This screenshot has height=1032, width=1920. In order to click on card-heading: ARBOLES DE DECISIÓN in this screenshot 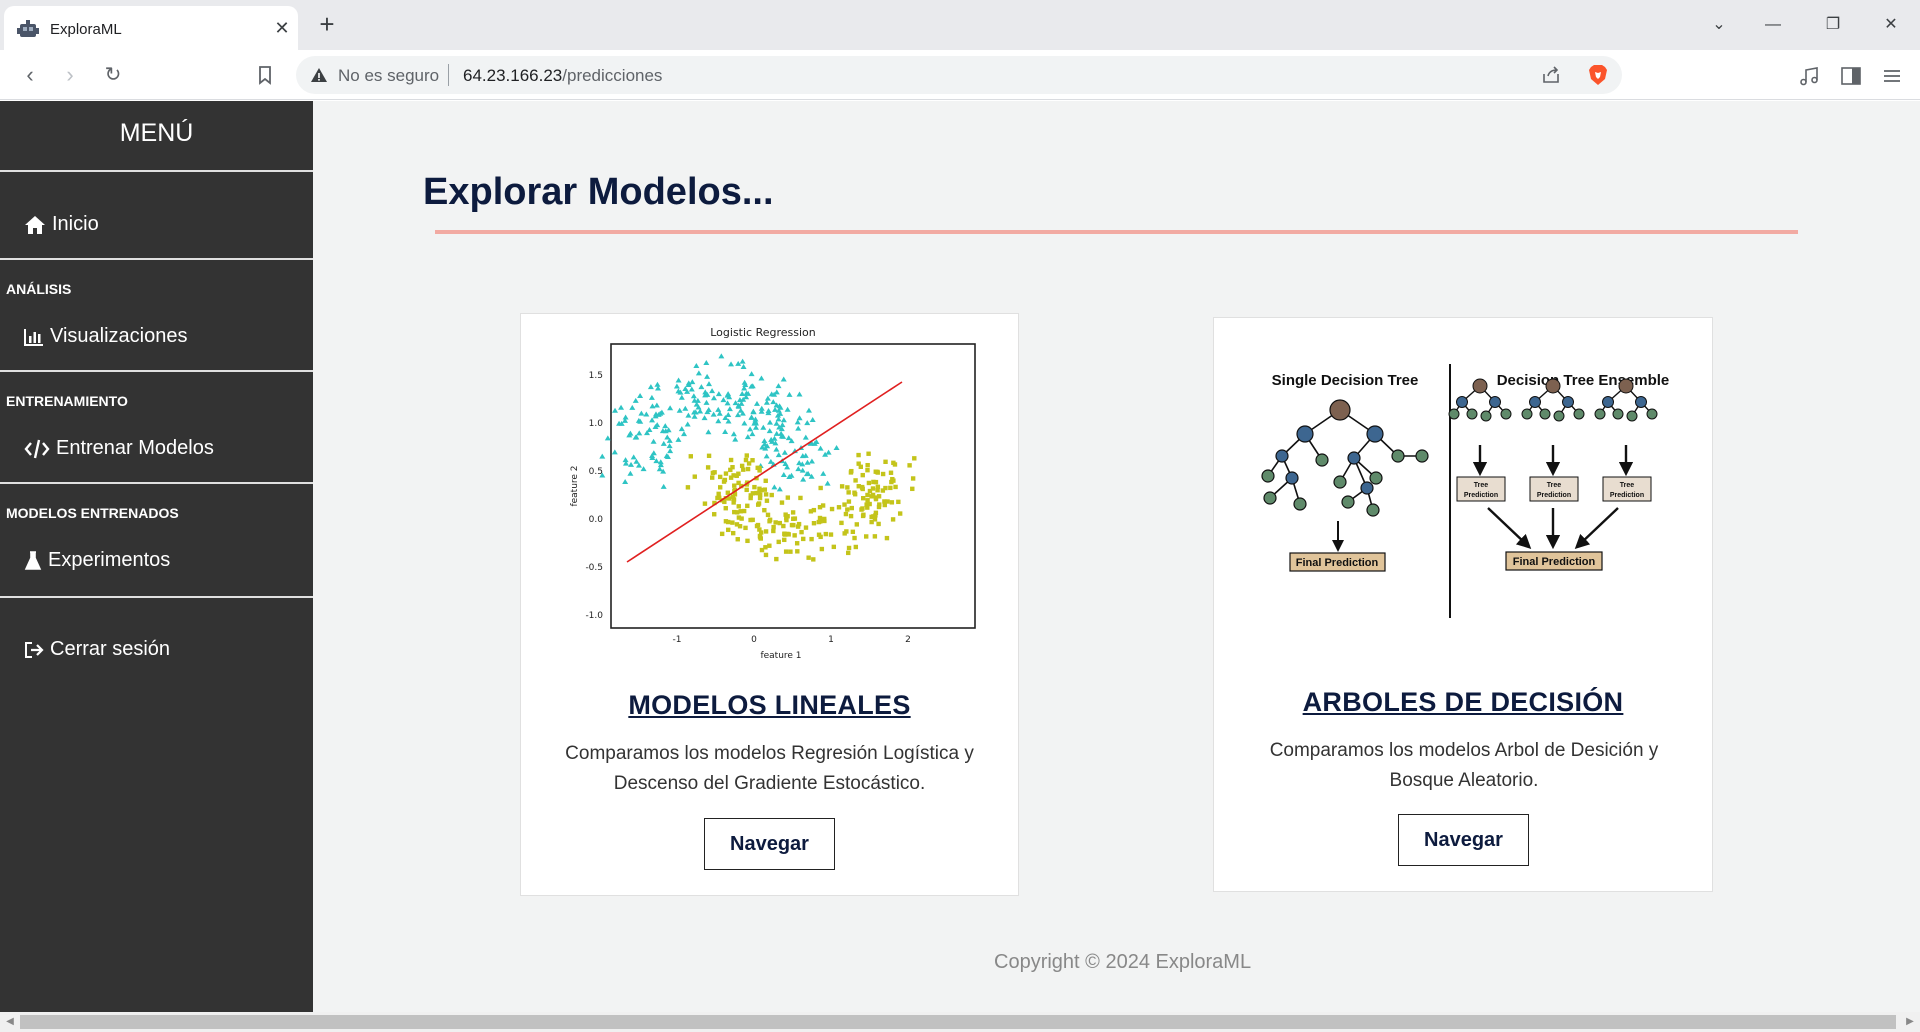, I will do `click(1463, 702)`.